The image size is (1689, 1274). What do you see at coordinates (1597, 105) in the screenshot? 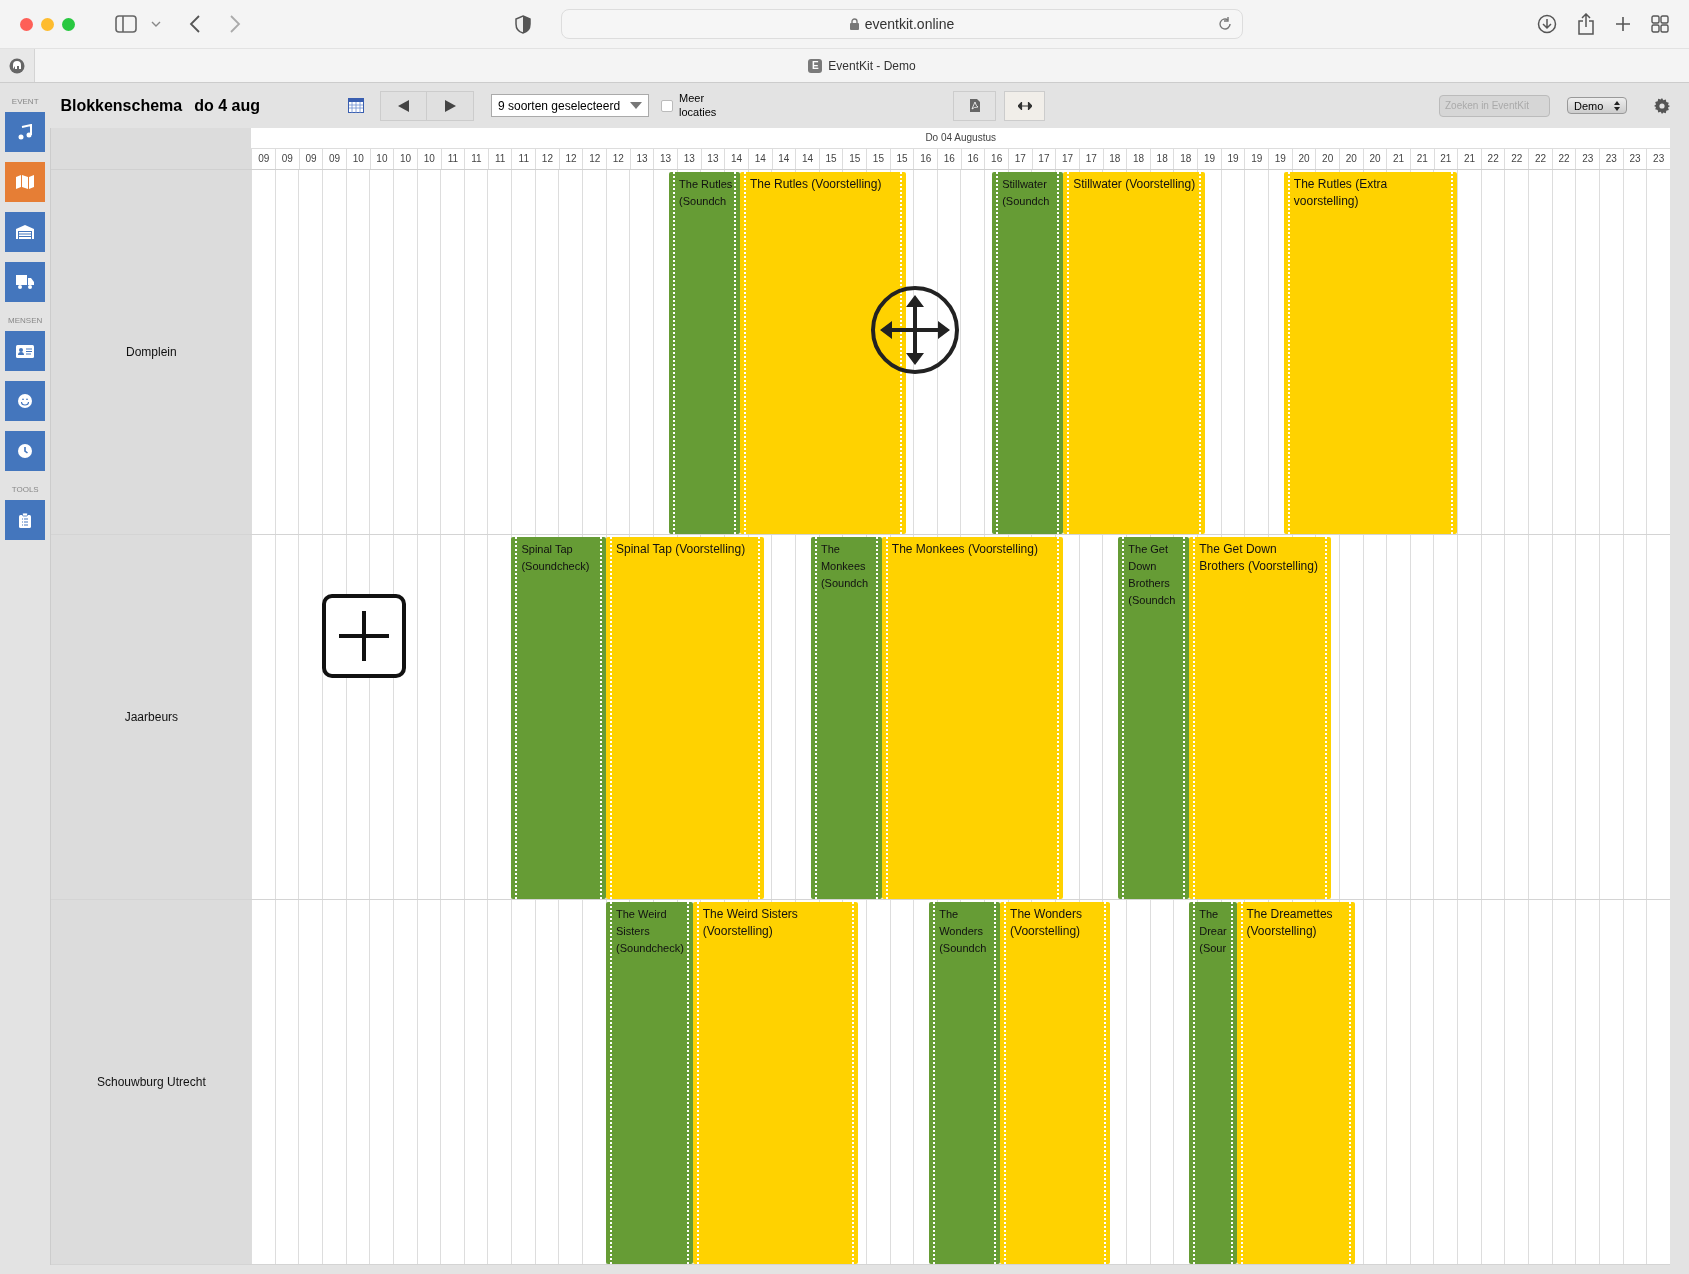
I see `account-select: Demo` at bounding box center [1597, 105].